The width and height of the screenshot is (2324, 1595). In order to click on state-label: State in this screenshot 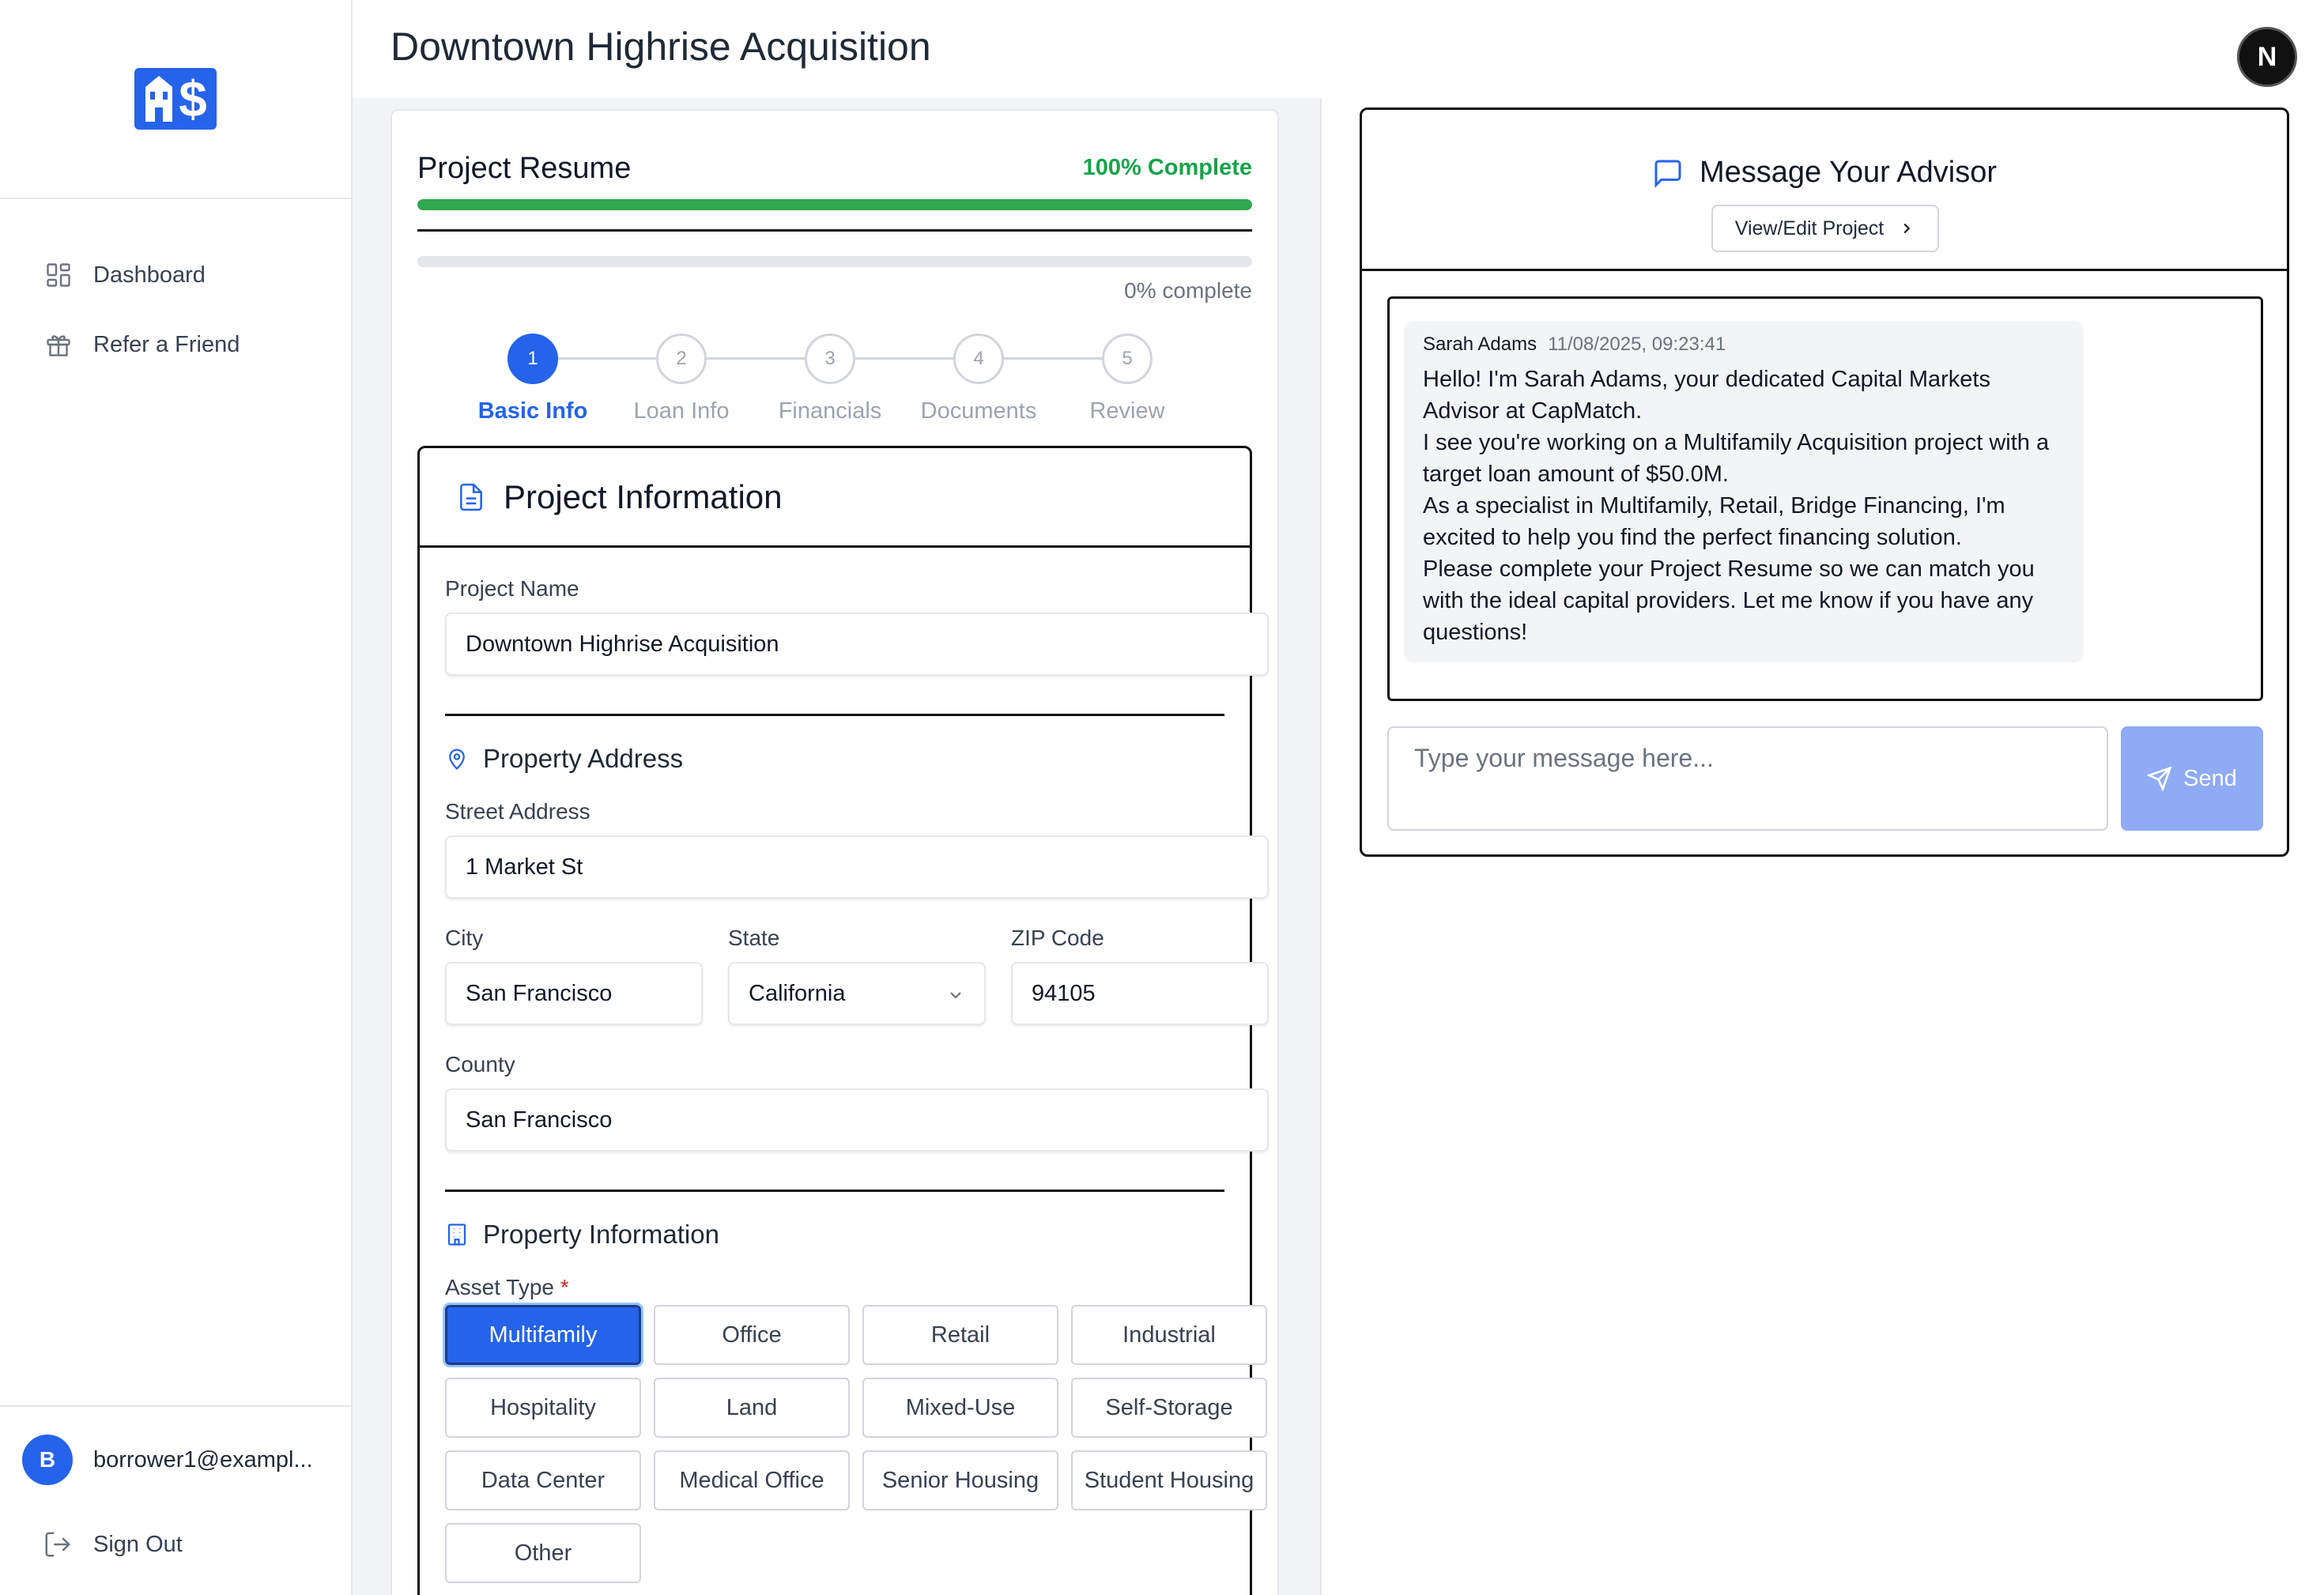, I will do `click(754, 938)`.